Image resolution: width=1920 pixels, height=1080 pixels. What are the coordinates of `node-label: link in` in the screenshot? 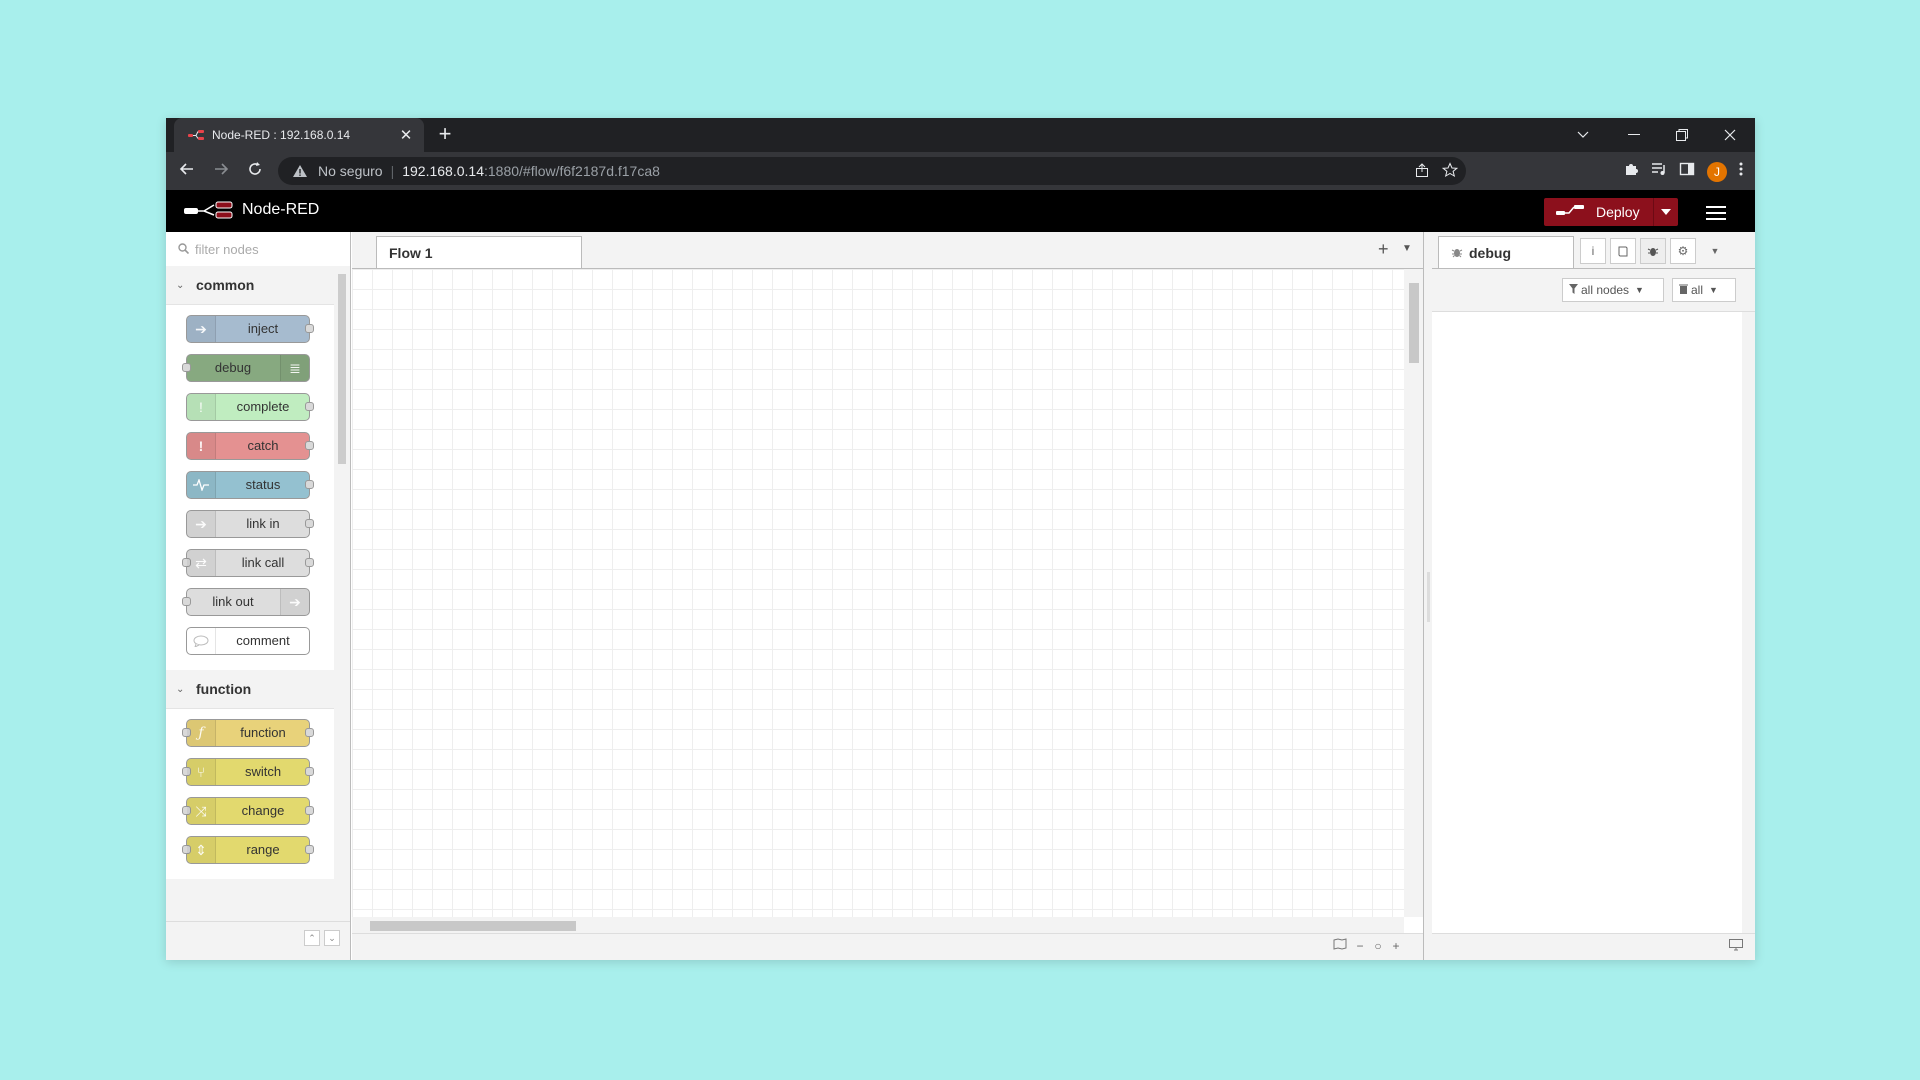 It's located at (263, 523).